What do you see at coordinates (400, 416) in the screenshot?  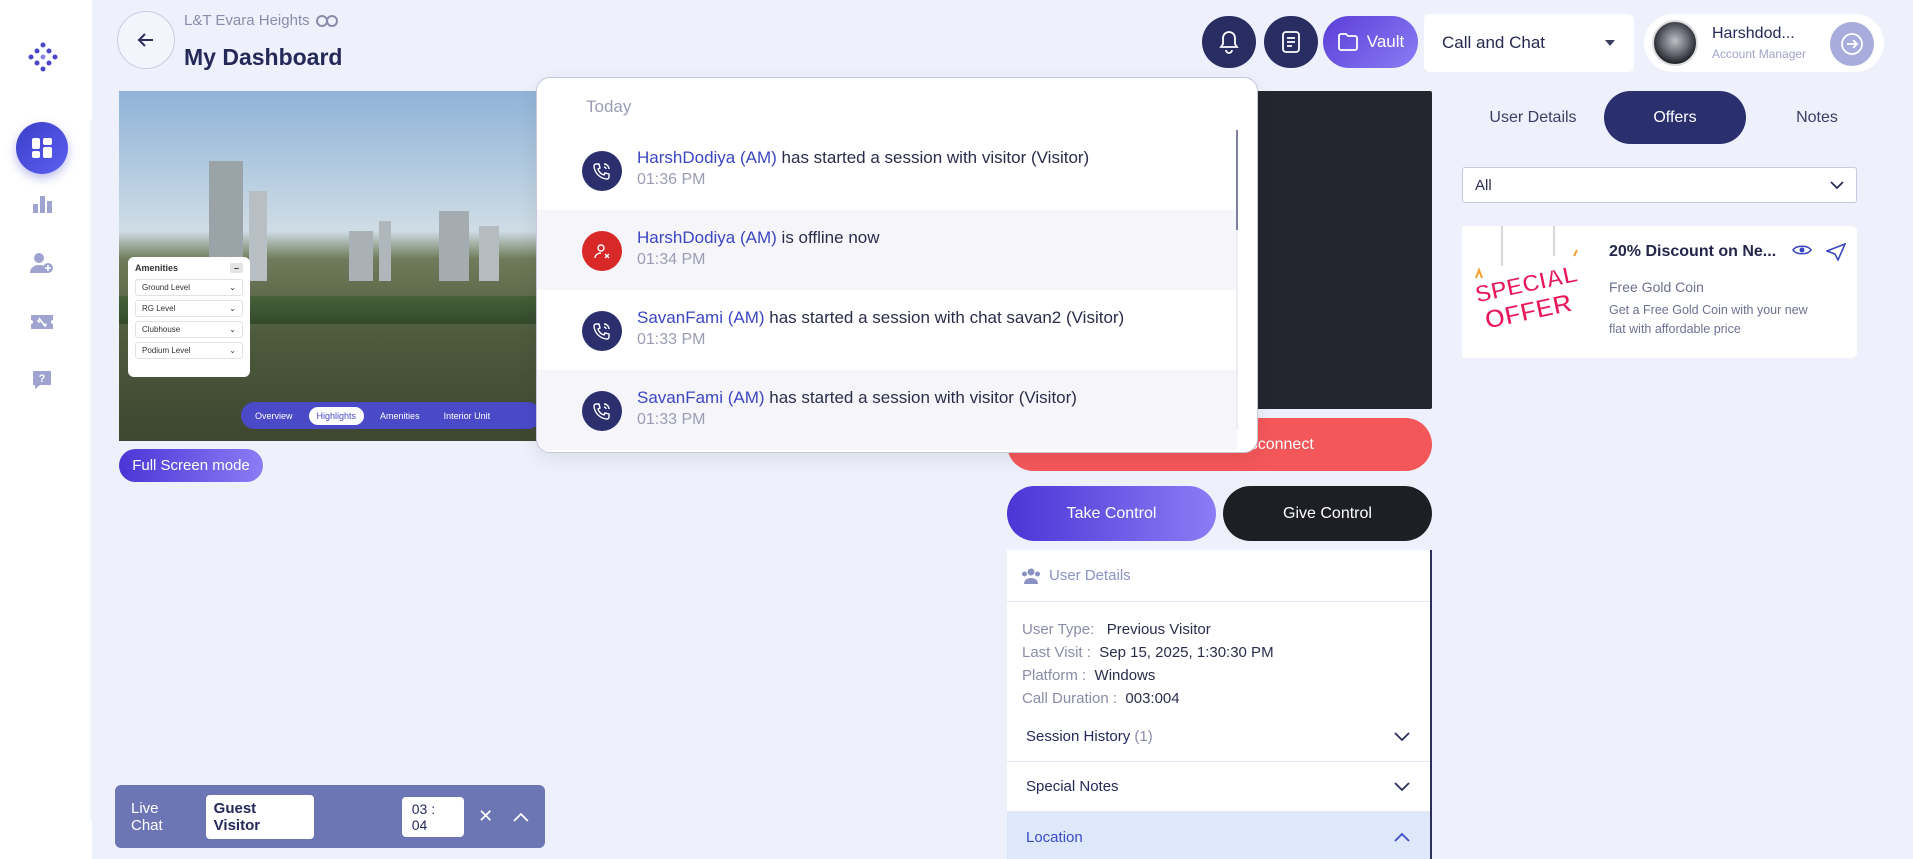 I see `tour-nav-amenities: Amenities` at bounding box center [400, 416].